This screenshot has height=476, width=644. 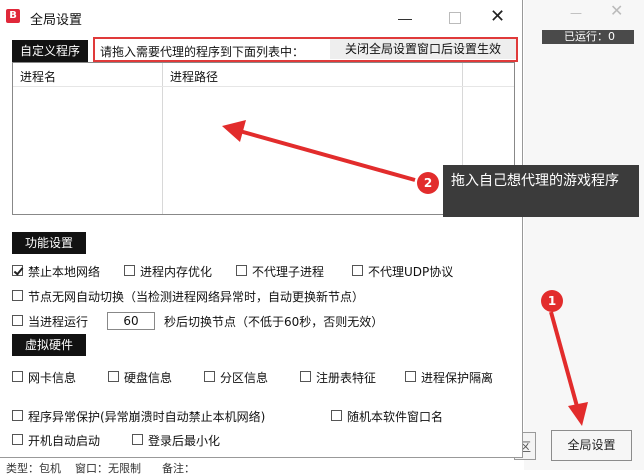 I want to click on arrow-to-list-line, so click(x=325, y=155).